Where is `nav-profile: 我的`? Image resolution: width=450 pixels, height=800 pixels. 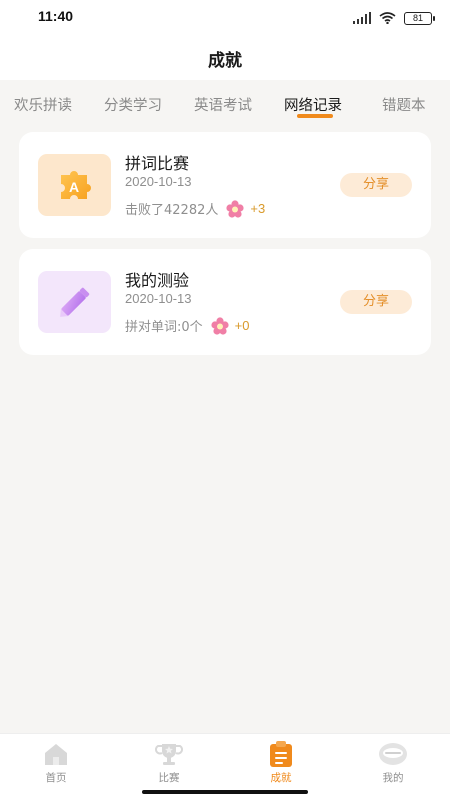
nav-profile: 我的 is located at coordinates (393, 762).